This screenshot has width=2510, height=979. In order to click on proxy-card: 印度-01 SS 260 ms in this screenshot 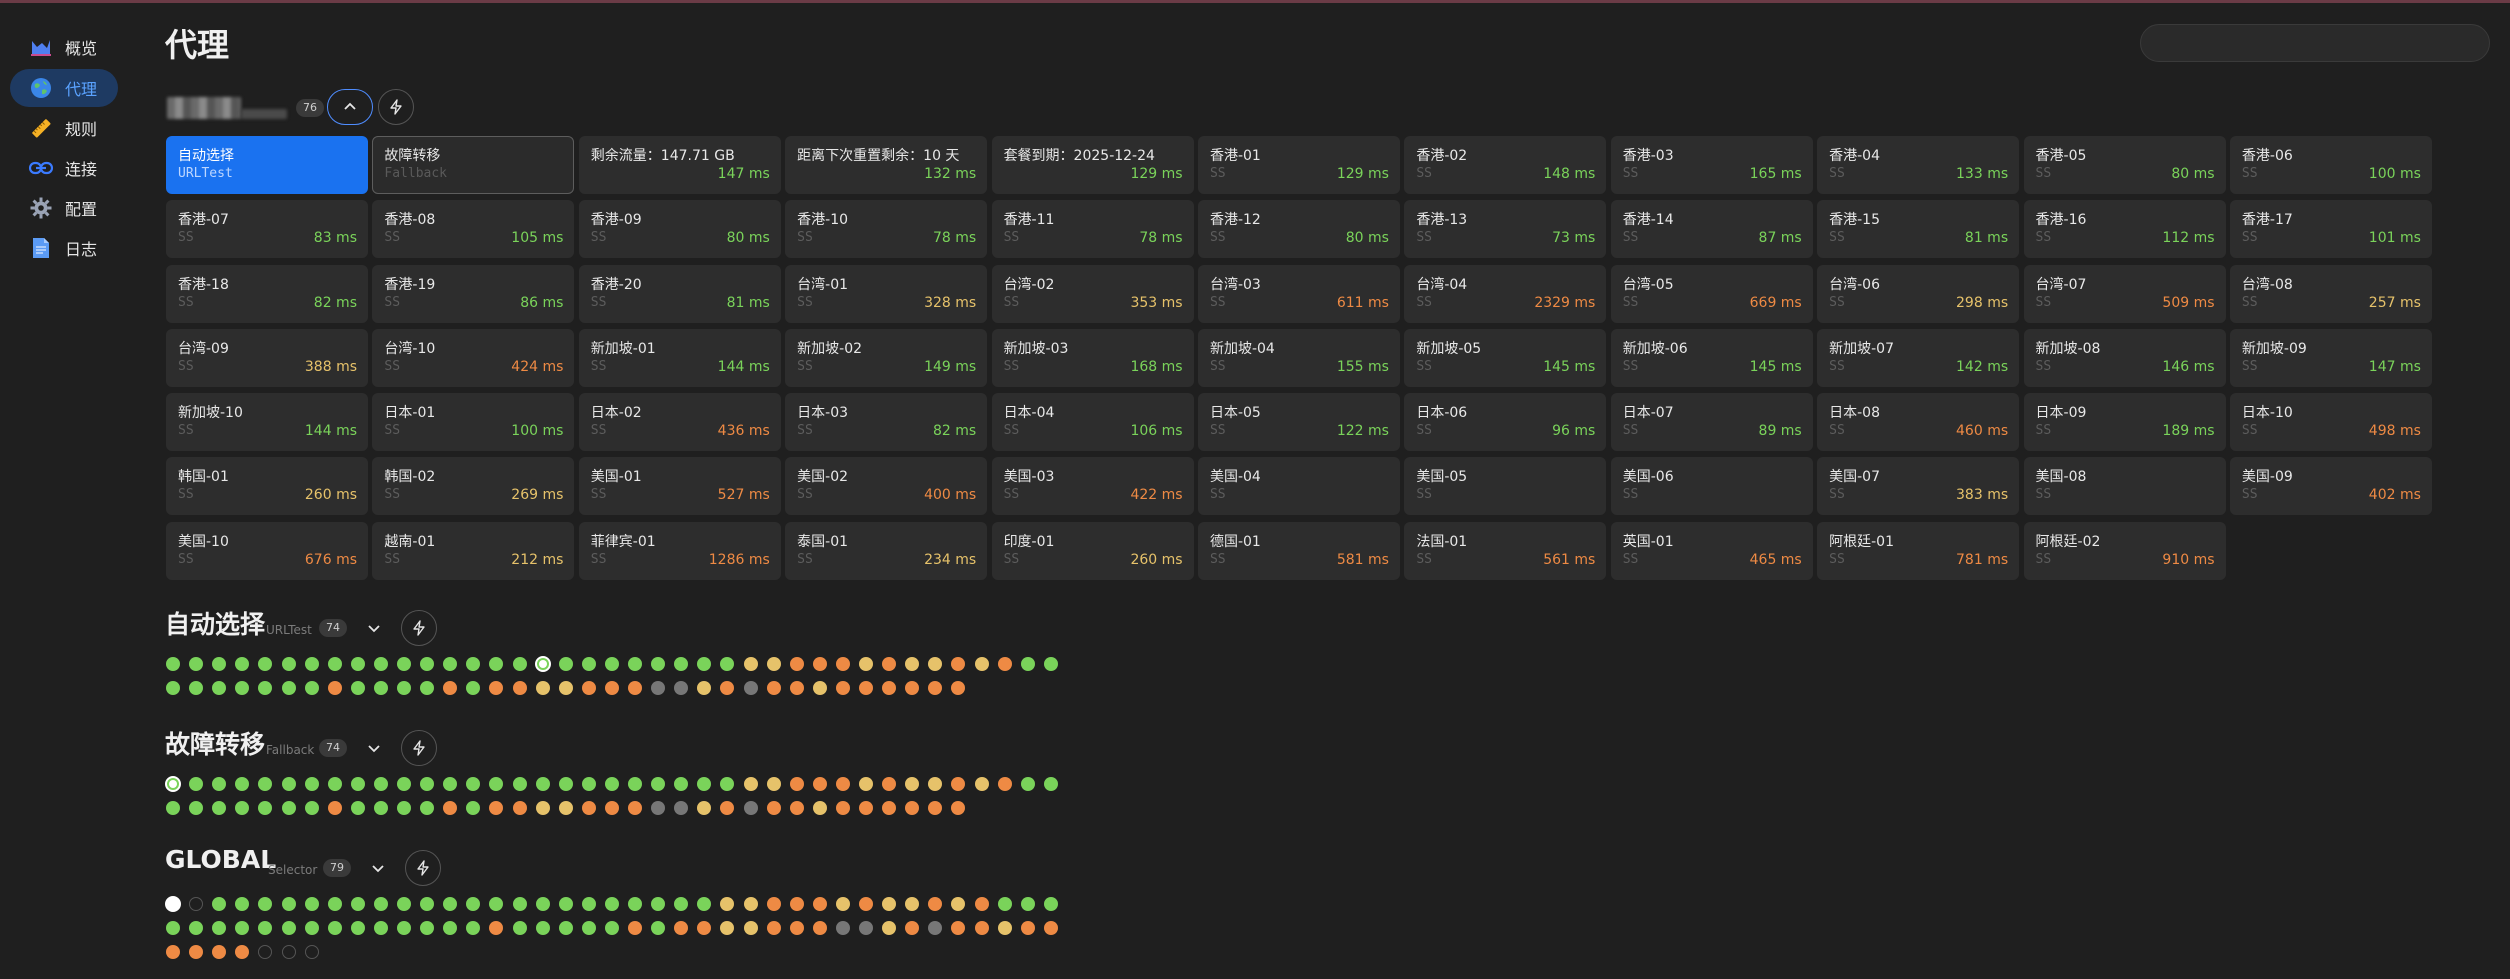, I will do `click(1092, 550)`.